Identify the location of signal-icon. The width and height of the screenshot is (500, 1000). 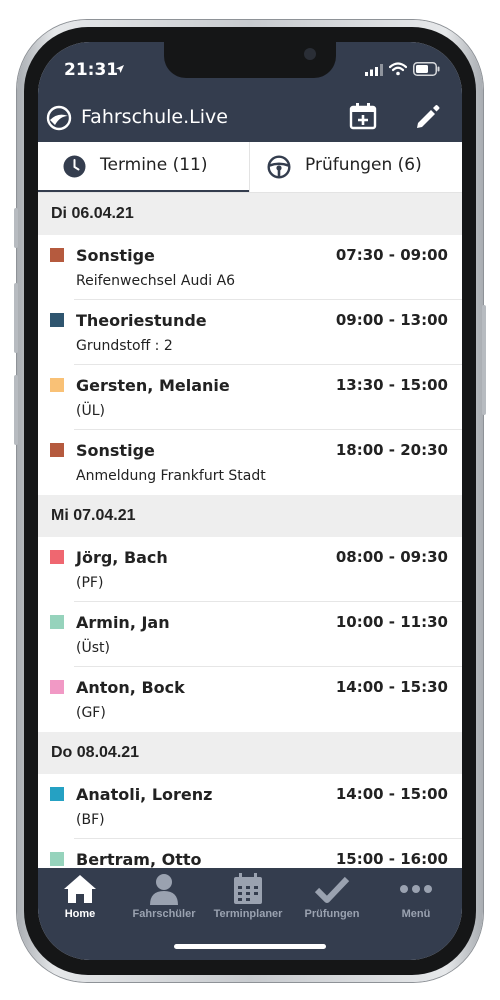
(374, 70).